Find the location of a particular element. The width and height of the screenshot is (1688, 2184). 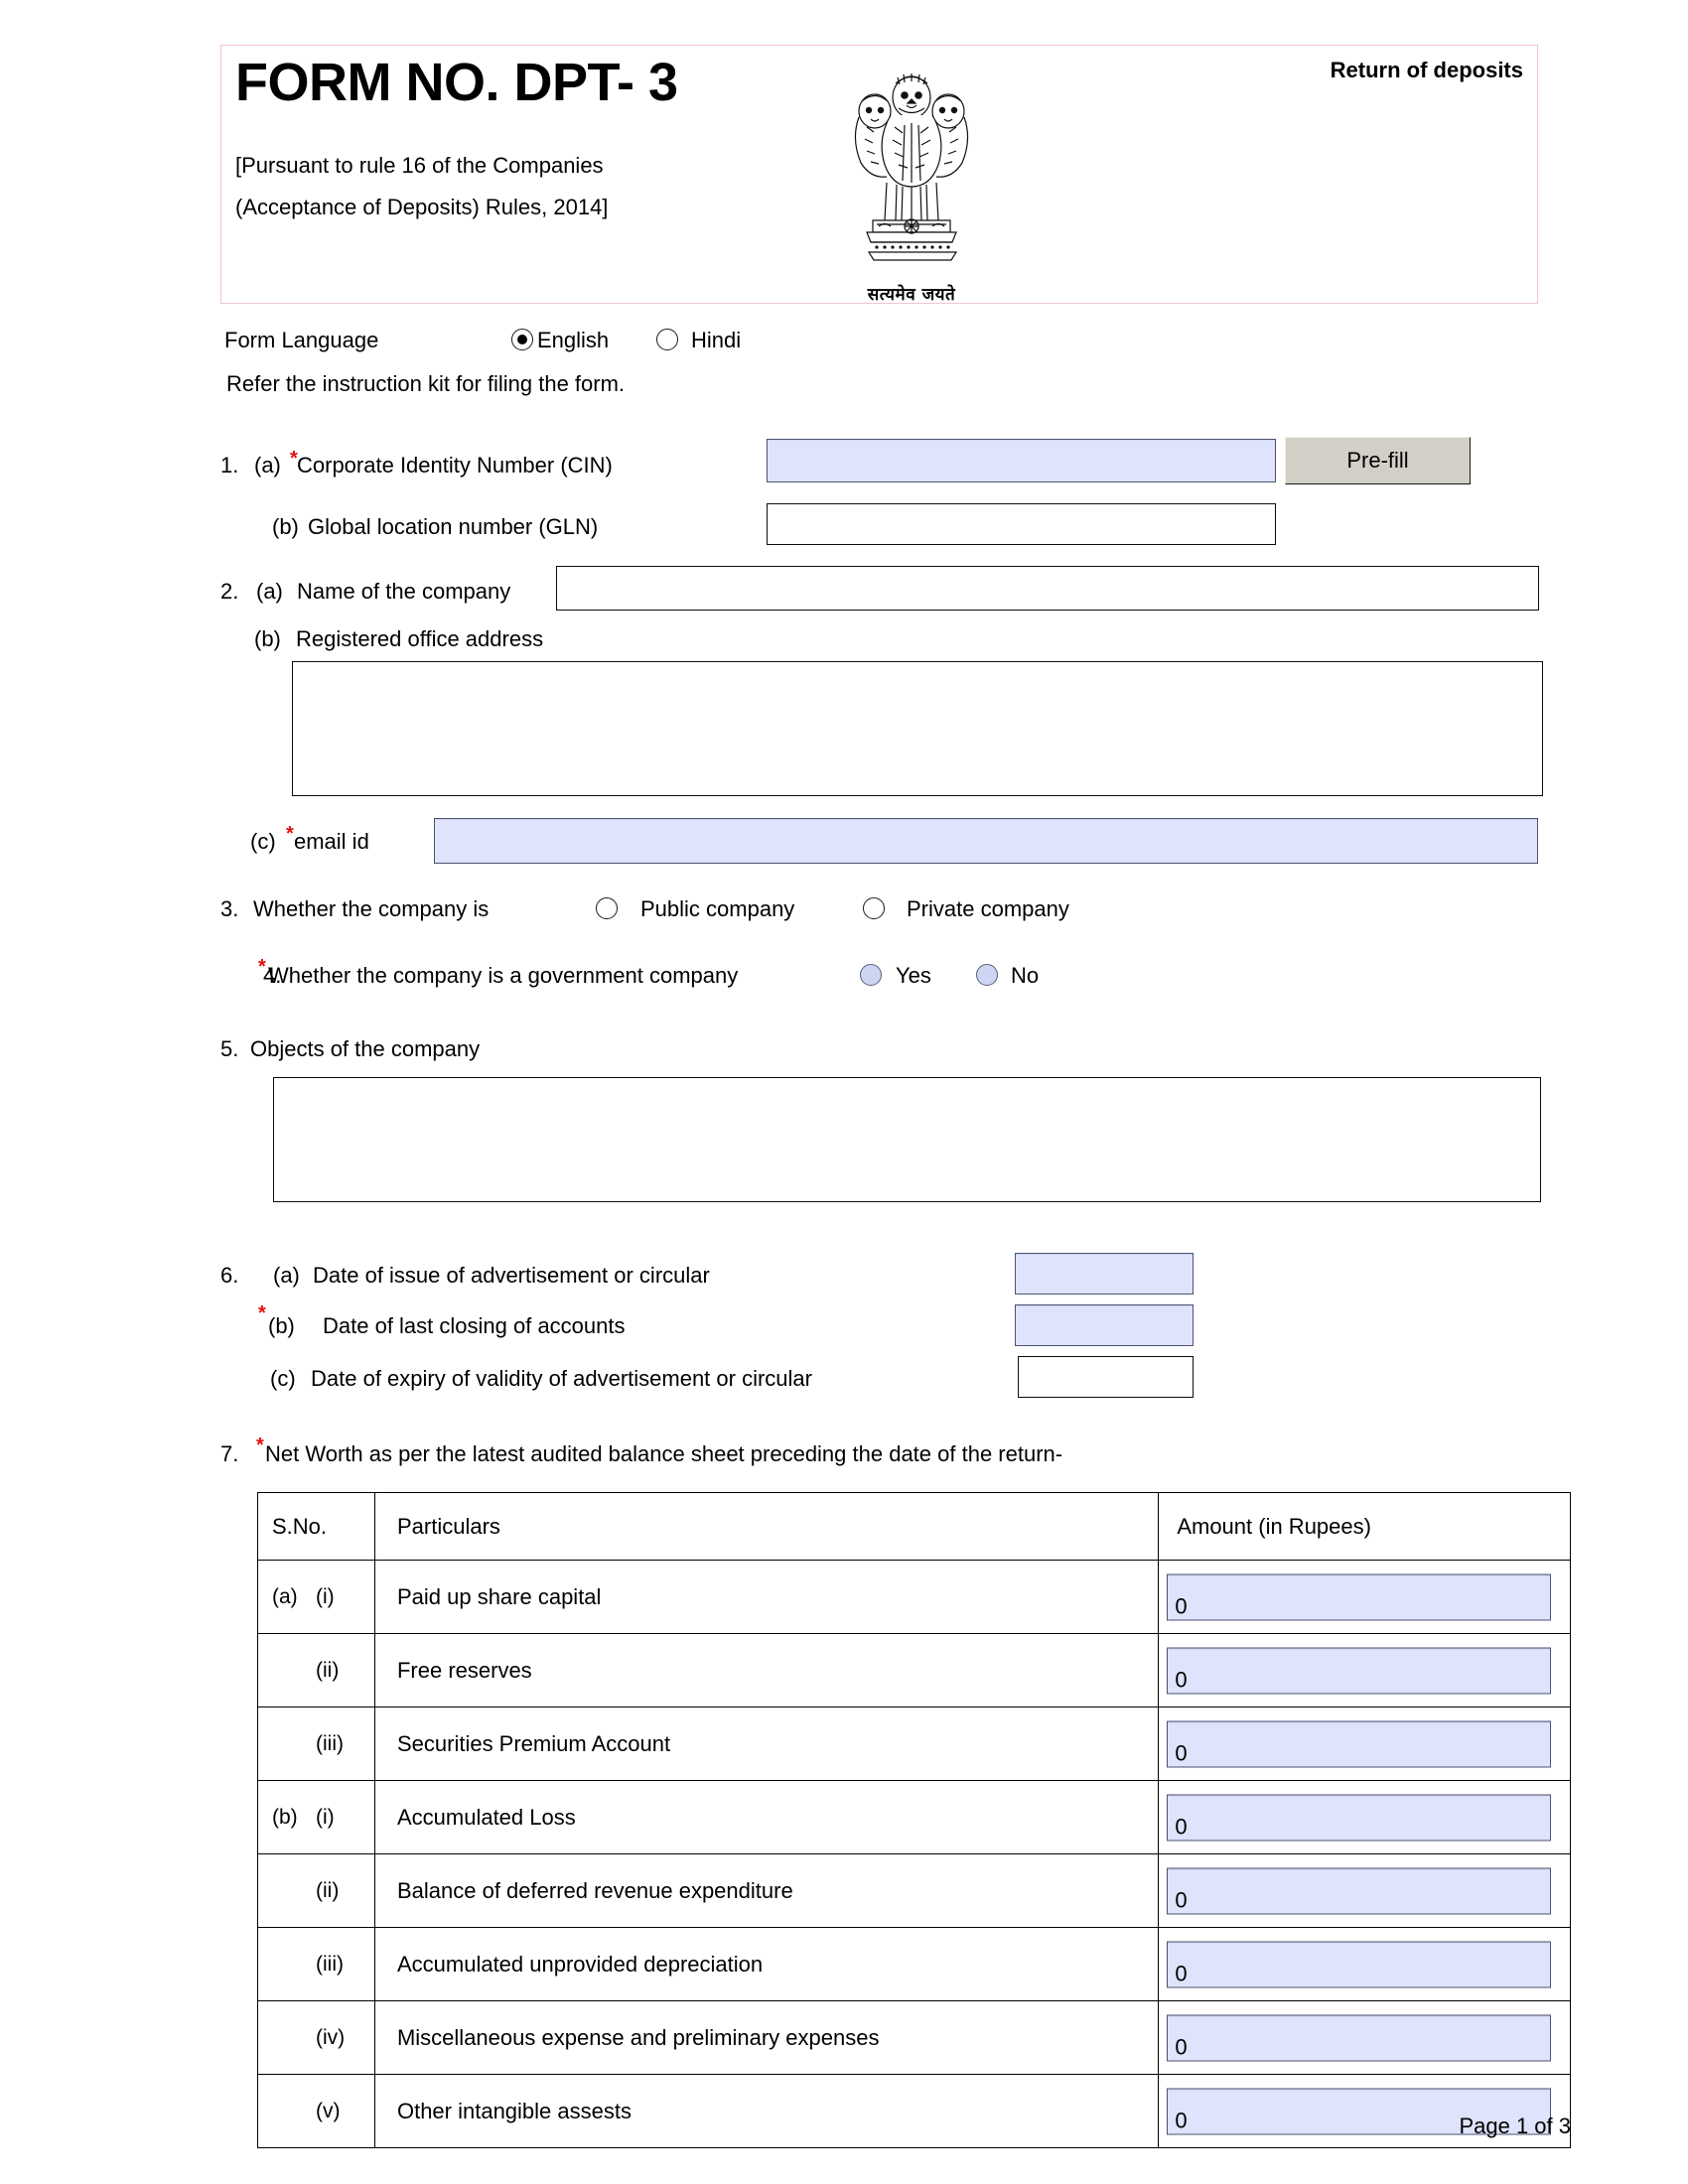

prefill-button: Pre-fill is located at coordinates (1378, 460).